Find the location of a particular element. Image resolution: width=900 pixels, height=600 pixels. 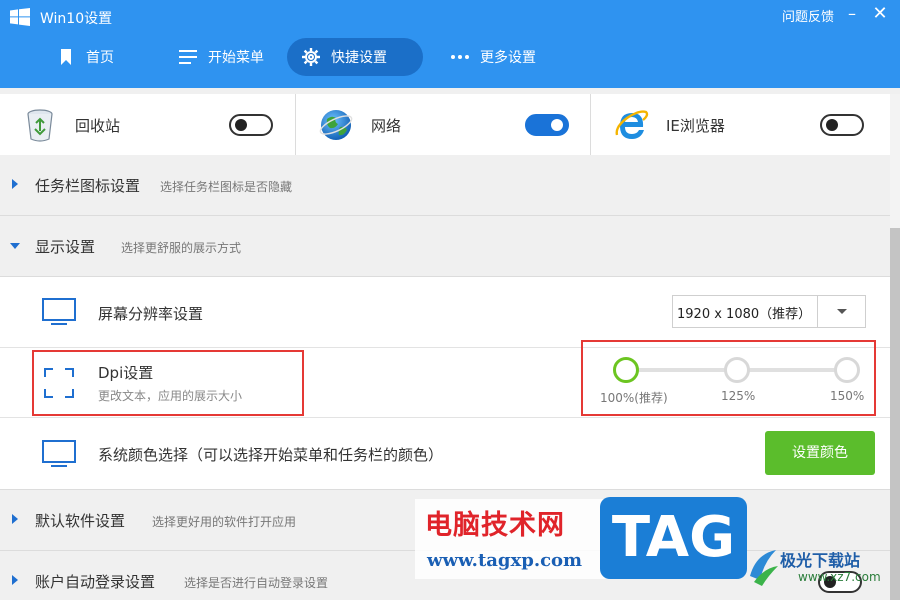

windows-logo-icon is located at coordinates (20, 17).